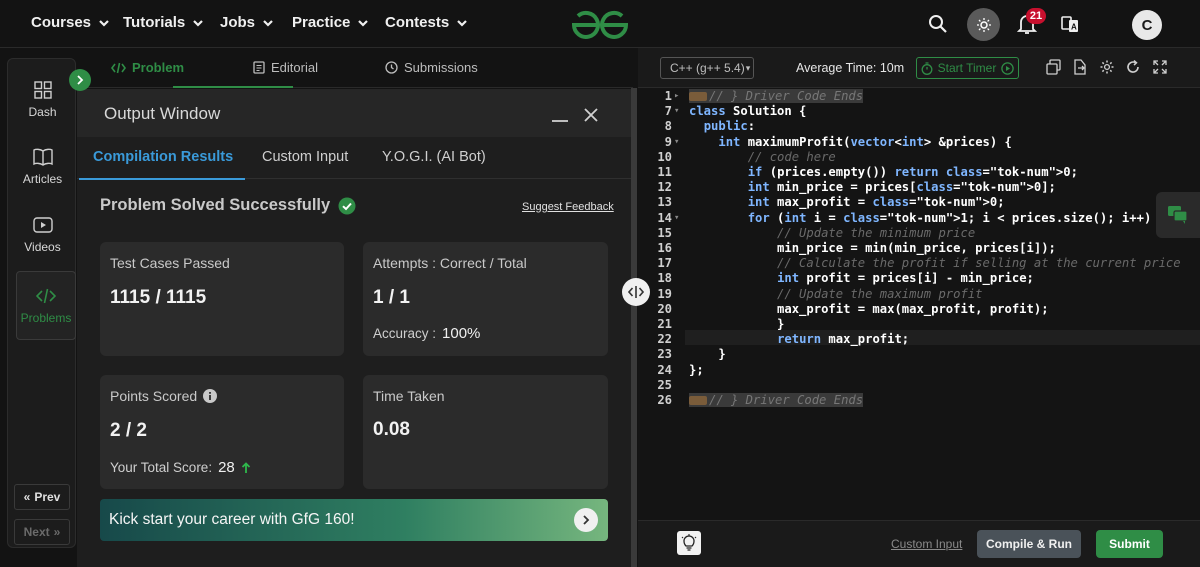 The width and height of the screenshot is (1200, 567). What do you see at coordinates (485, 432) in the screenshot?
I see `time-card: Time Taken 0.08` at bounding box center [485, 432].